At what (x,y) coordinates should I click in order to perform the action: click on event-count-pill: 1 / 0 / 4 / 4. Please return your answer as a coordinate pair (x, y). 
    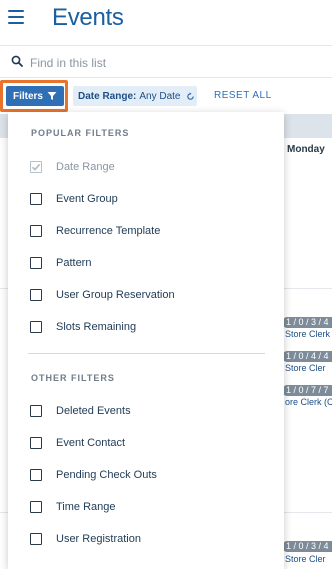
    Looking at the image, I should click on (307, 356).